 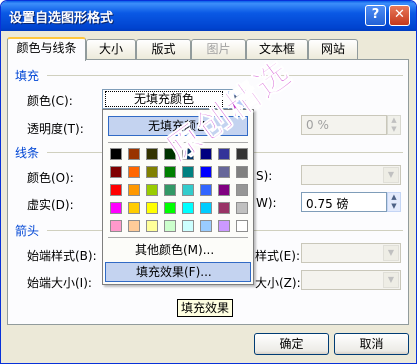 I want to click on transparency-label: 透明度(T):, so click(x=55, y=129).